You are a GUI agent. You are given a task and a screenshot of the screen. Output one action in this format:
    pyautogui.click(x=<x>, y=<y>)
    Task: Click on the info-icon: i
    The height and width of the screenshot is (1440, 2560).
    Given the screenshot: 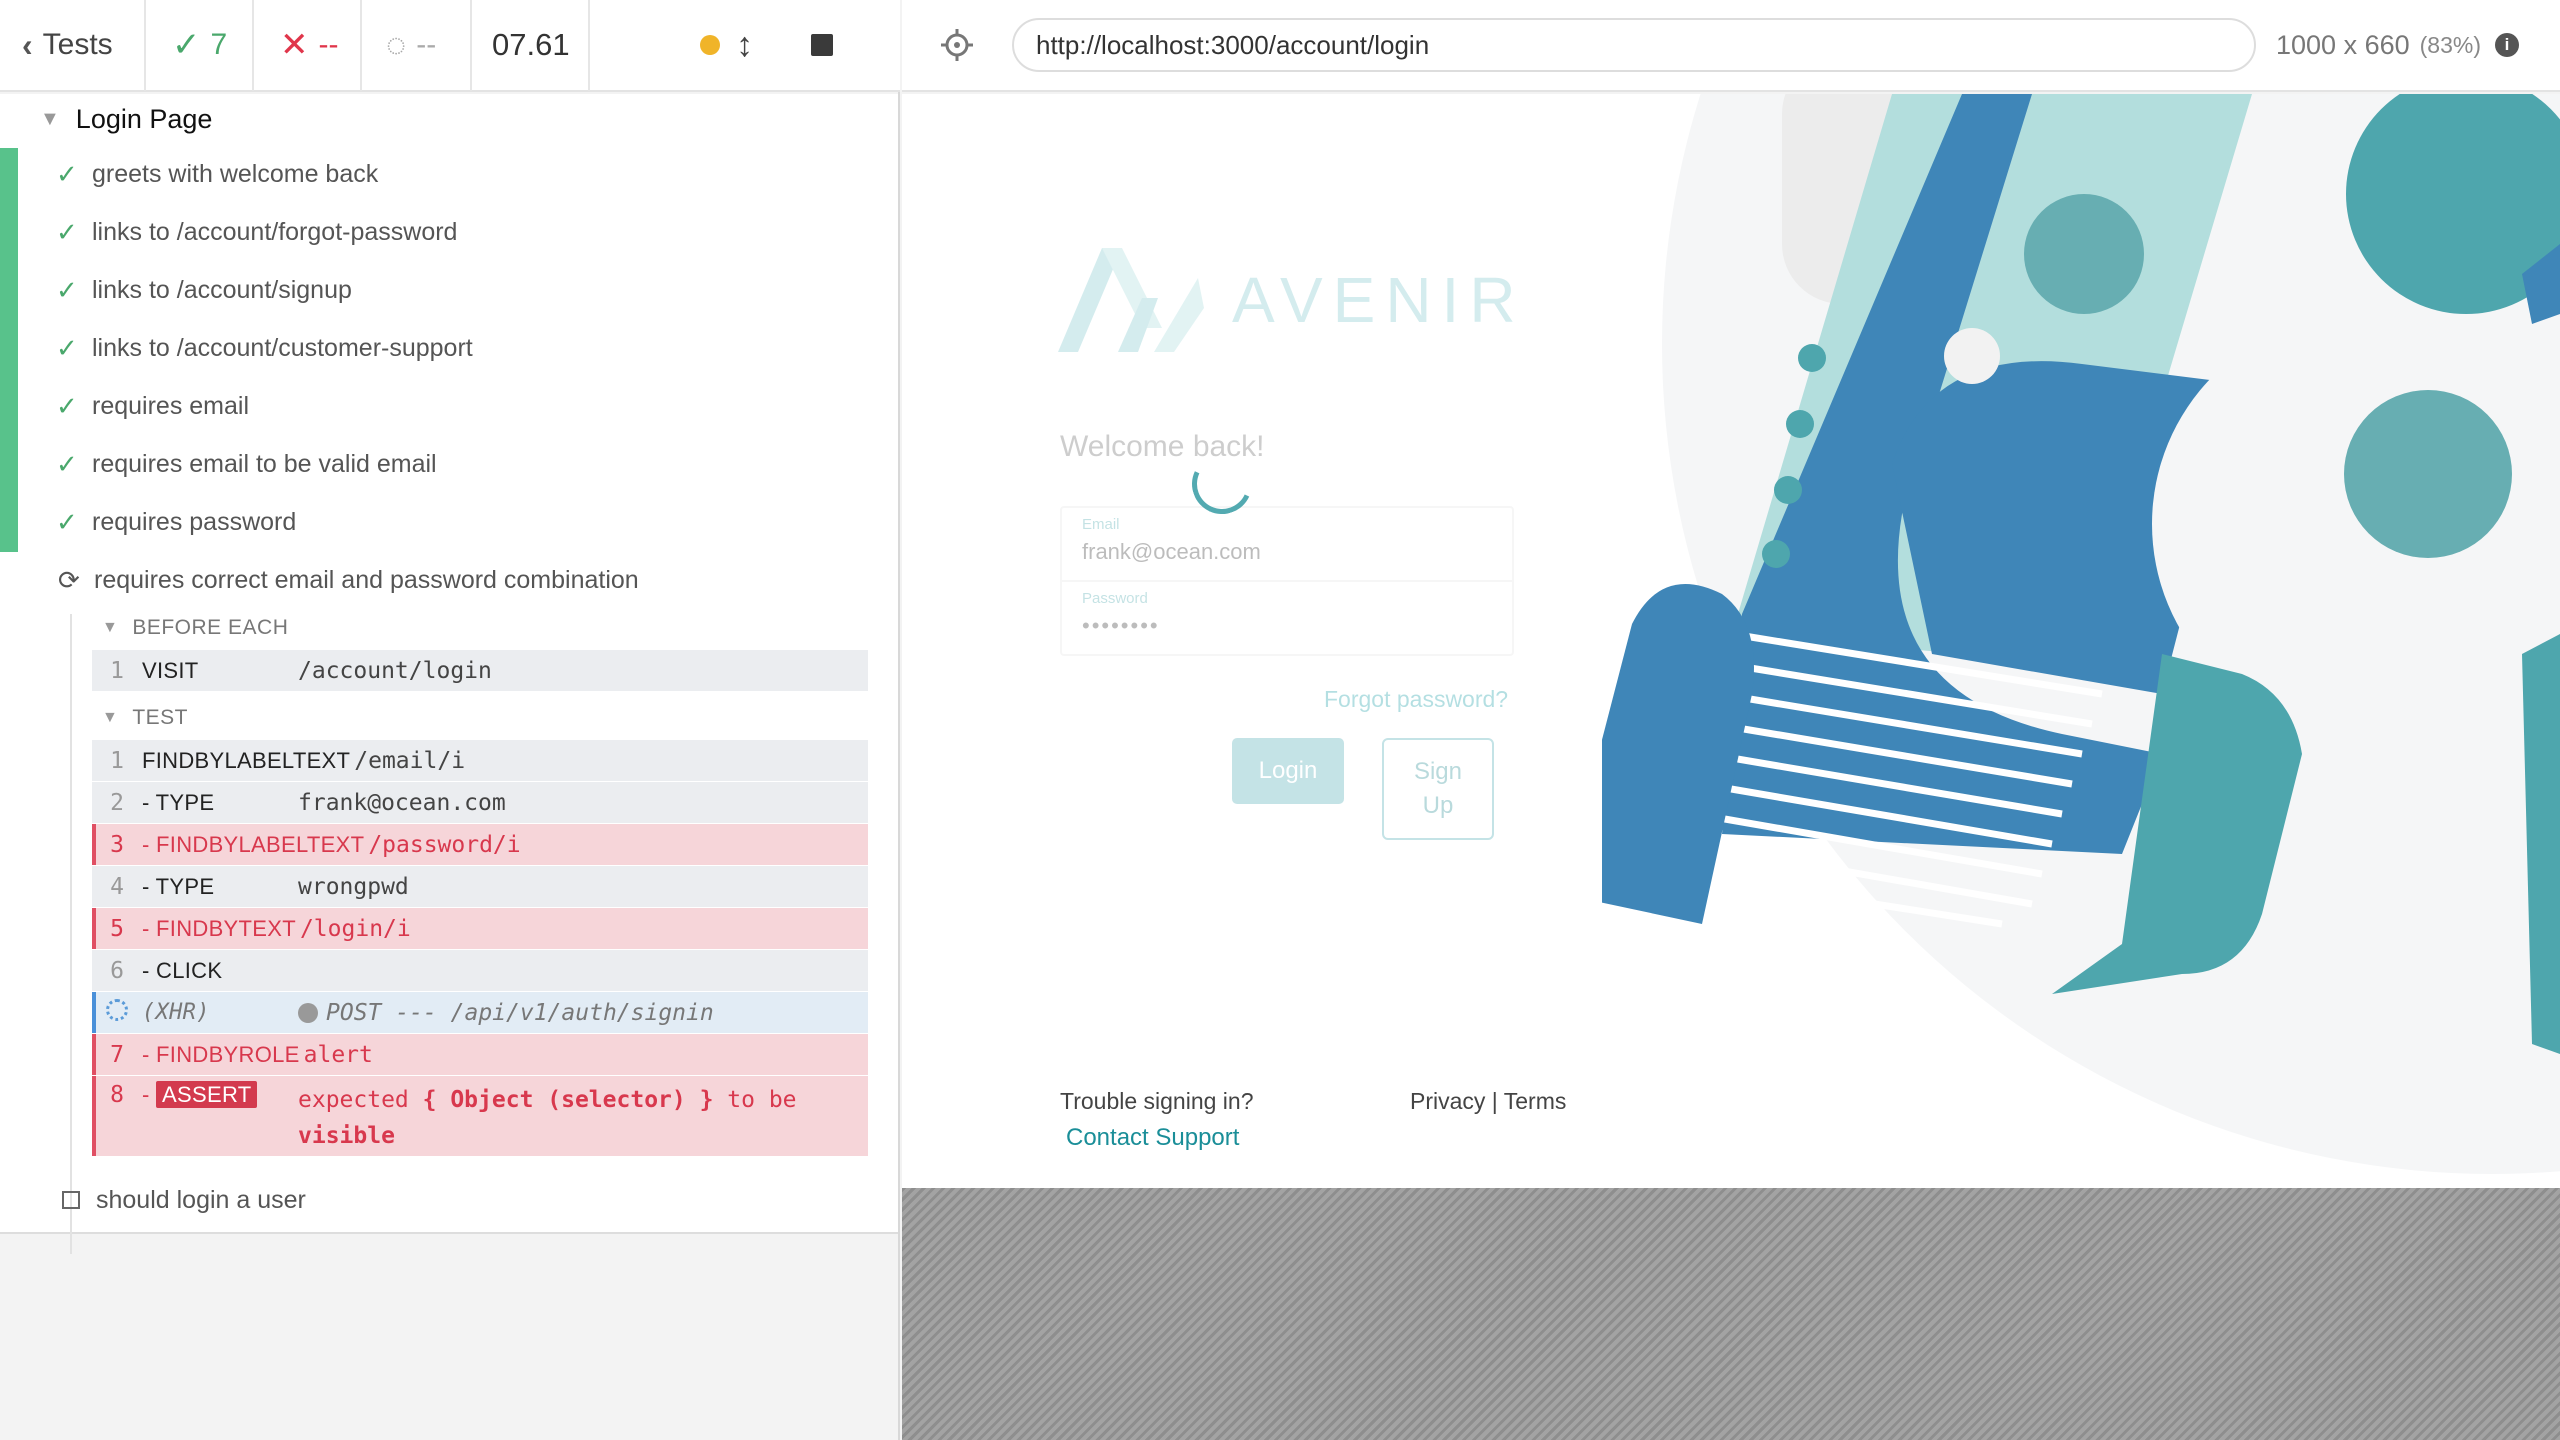 What is the action you would take?
    pyautogui.click(x=2506, y=45)
    